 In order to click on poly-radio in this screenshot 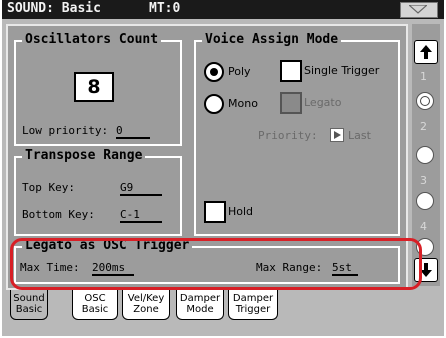, I will do `click(214, 72)`.